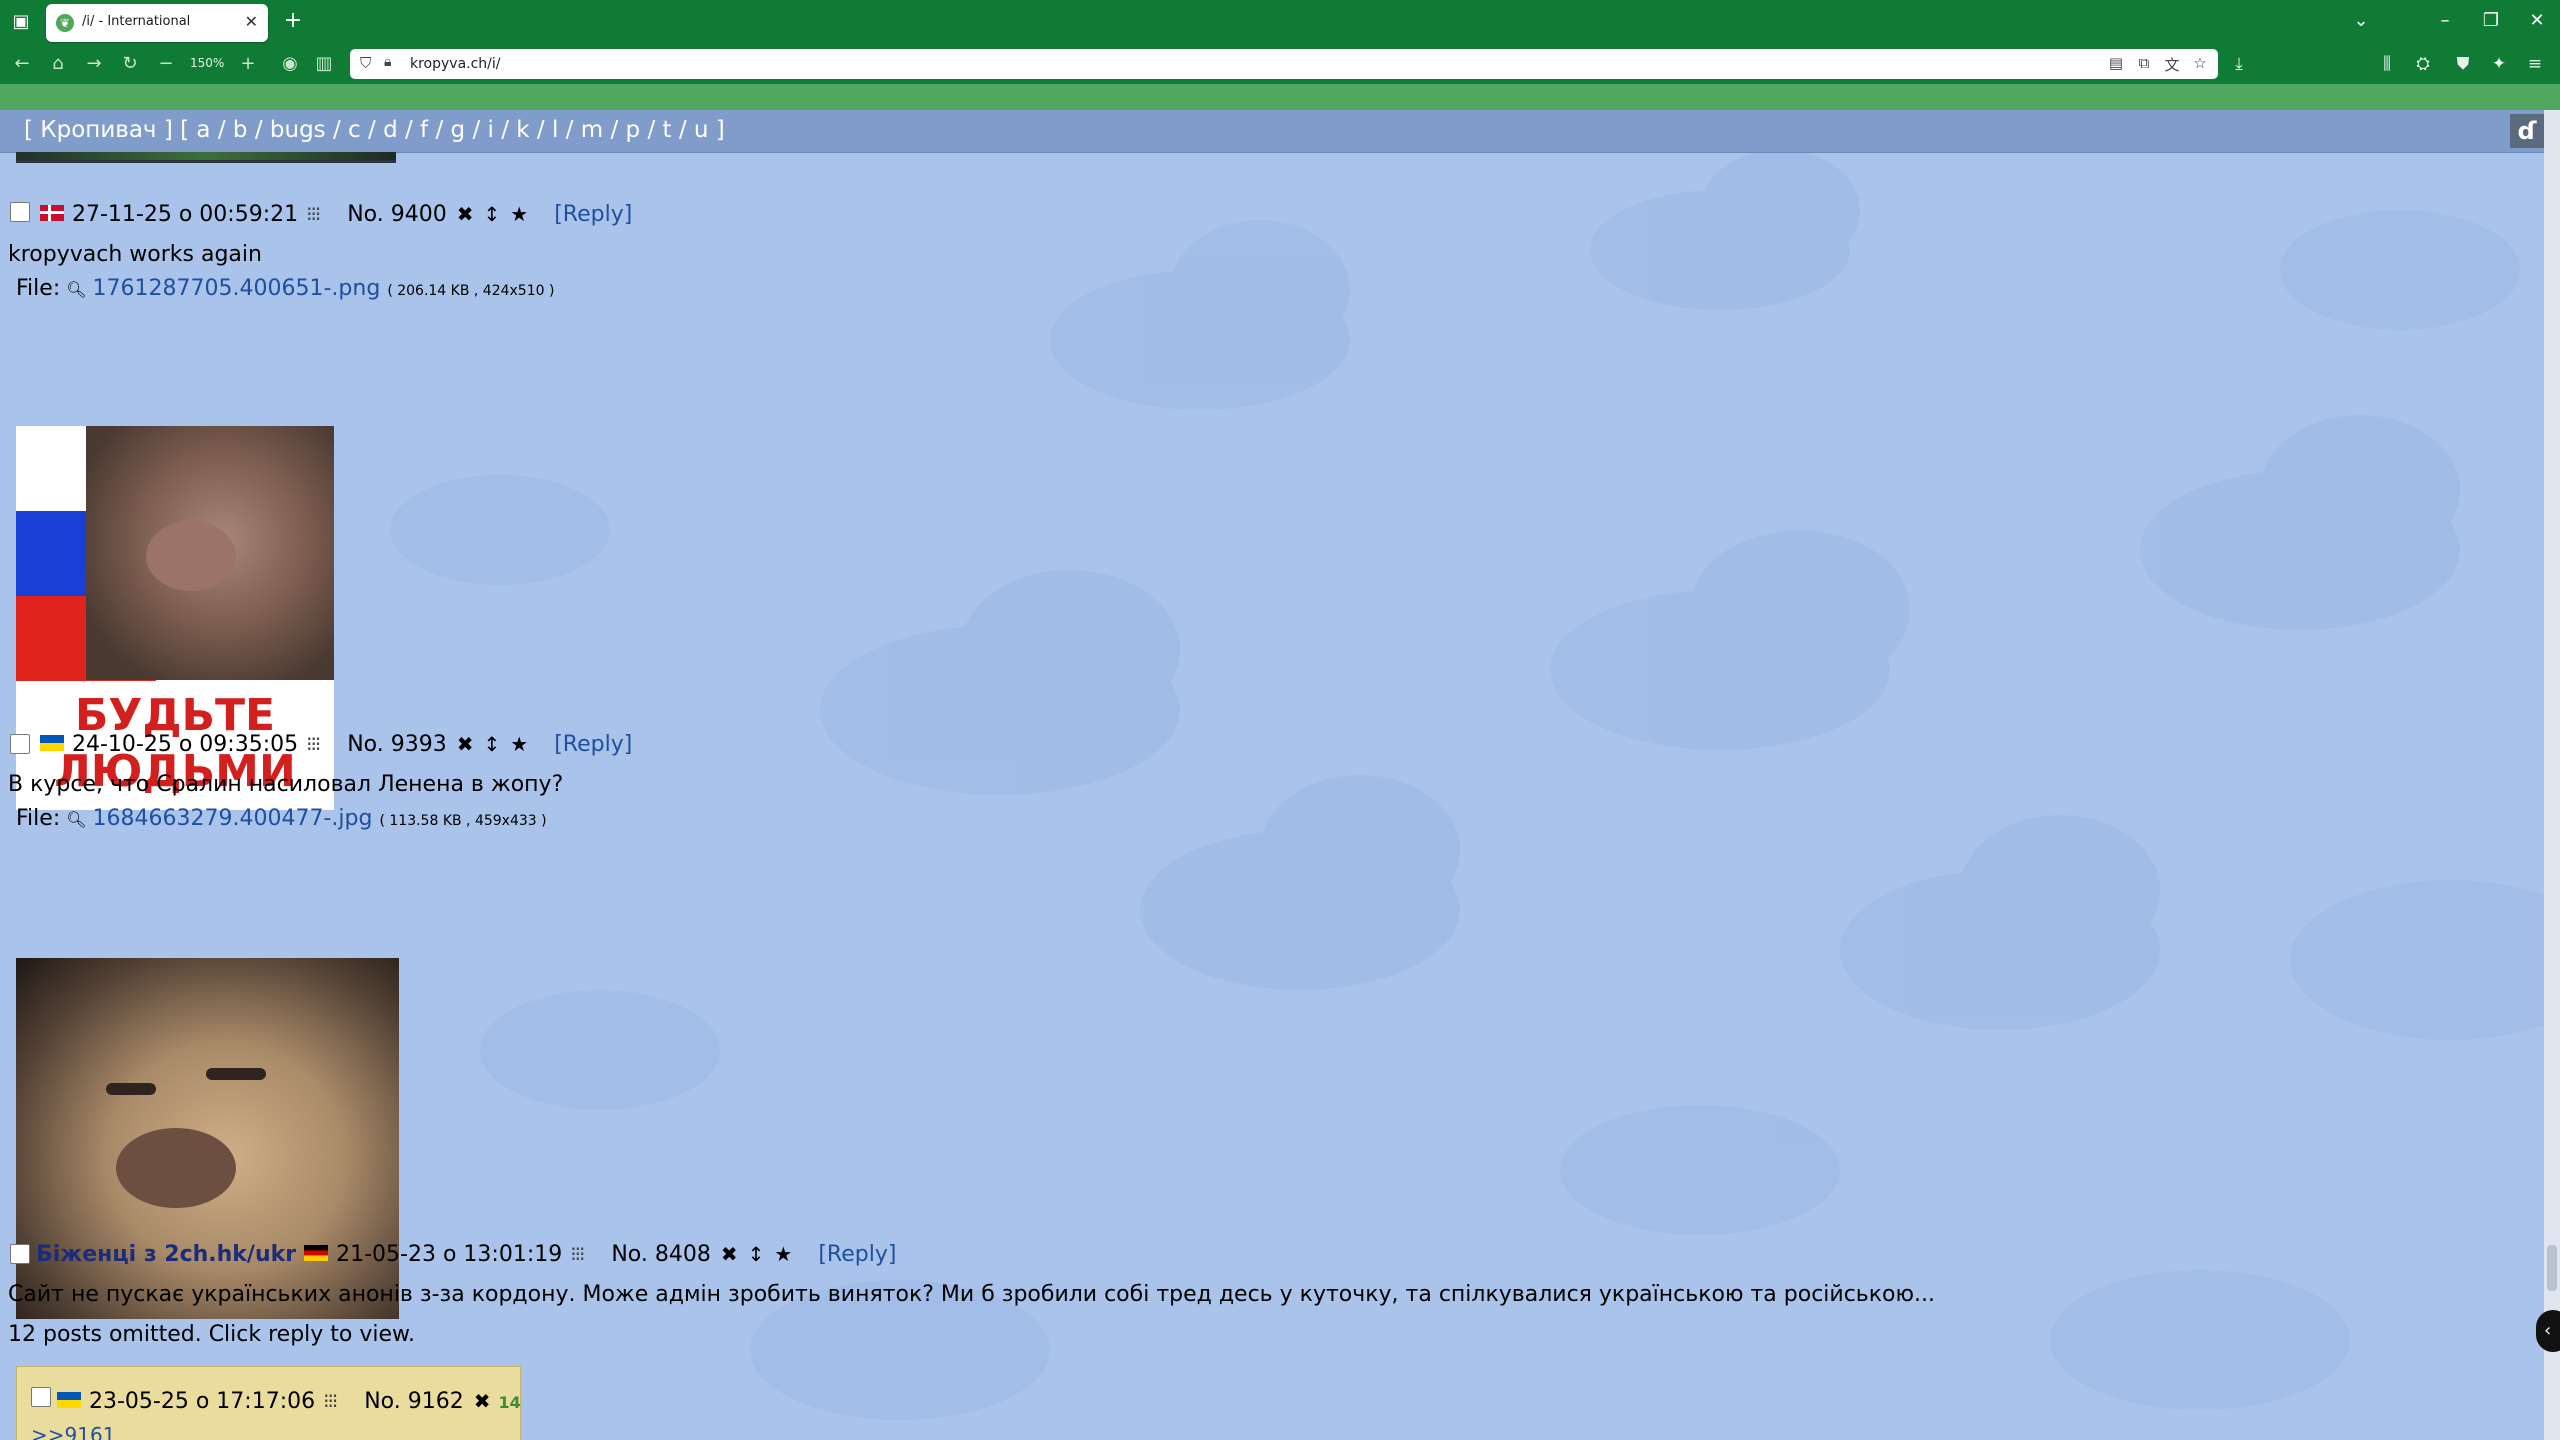 The image size is (2560, 1440). I want to click on close-window-icon: ✕, so click(2537, 21).